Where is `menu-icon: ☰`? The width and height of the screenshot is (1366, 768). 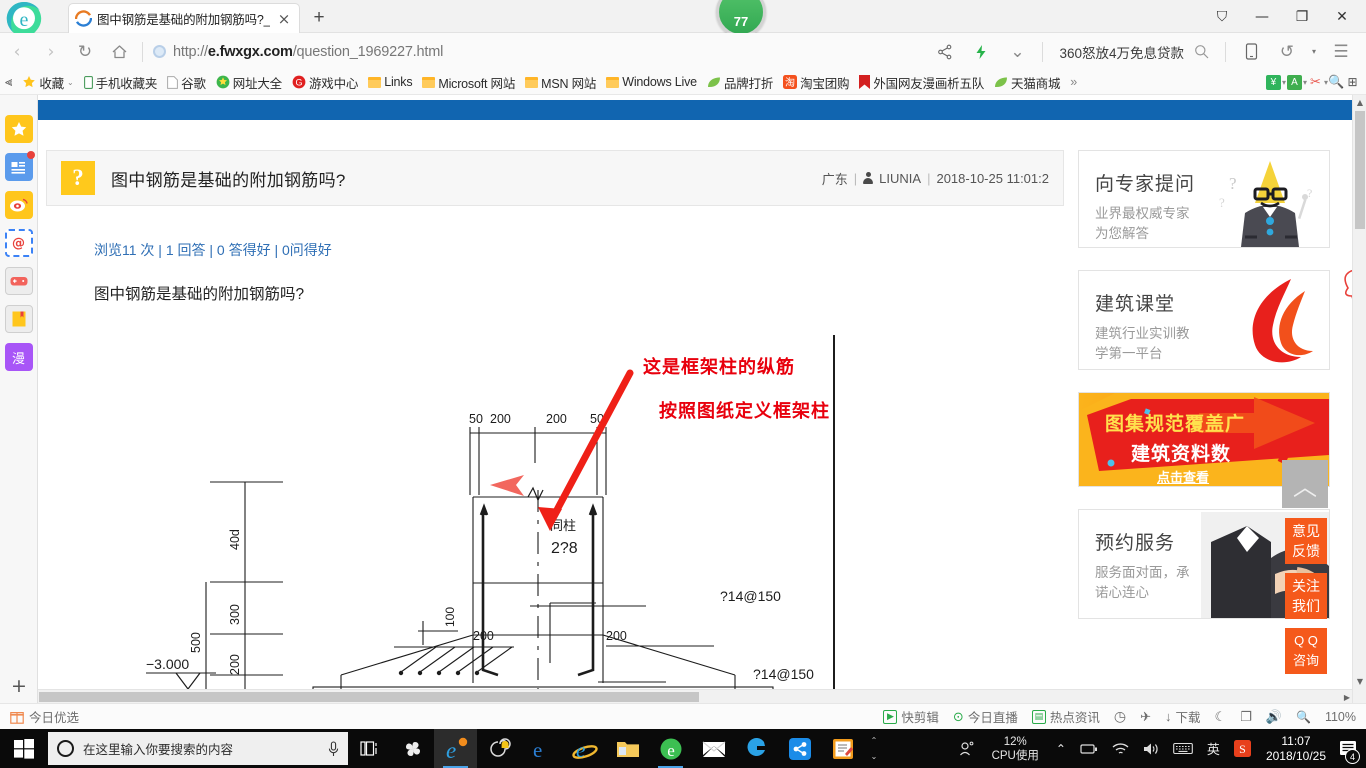 menu-icon: ☰ is located at coordinates (1341, 52).